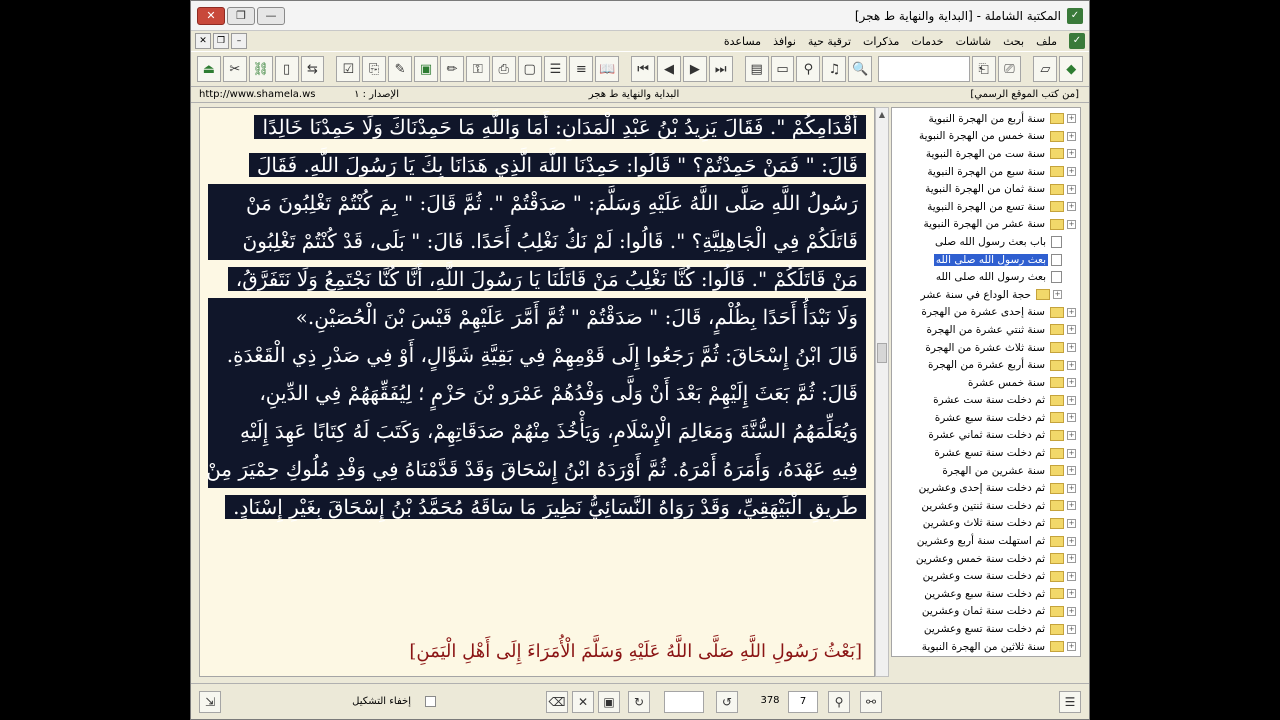  I want to click on tree-item: + سنة ثمان من الهجرة النبوية, so click(986, 189).